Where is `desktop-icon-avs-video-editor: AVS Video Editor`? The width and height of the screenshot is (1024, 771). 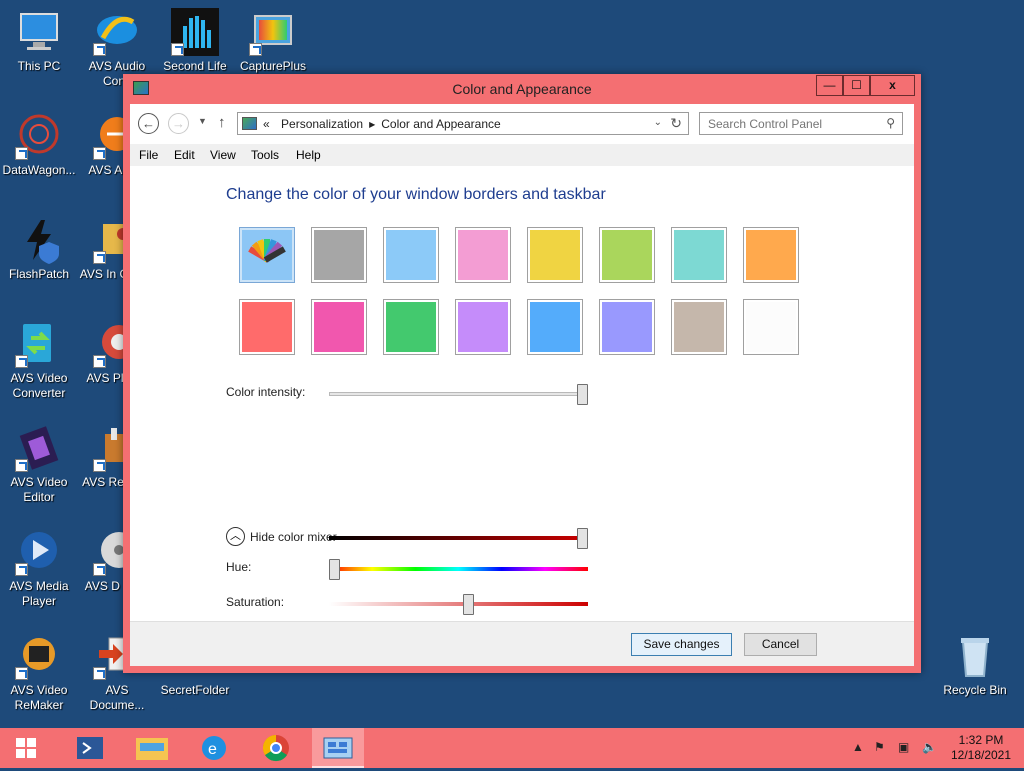
desktop-icon-avs-video-editor: AVS Video Editor is located at coordinates (39, 464).